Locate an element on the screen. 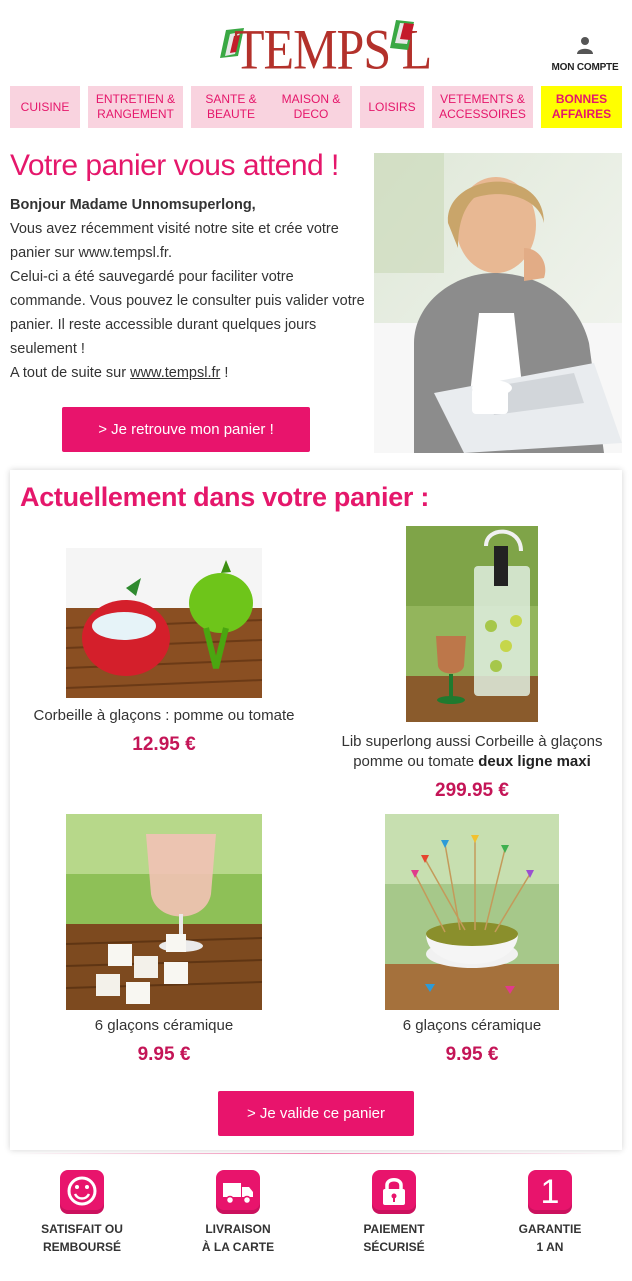  feature-satisfait: SATISFAIT OU REMBOURSÉ is located at coordinates (82, 1213).